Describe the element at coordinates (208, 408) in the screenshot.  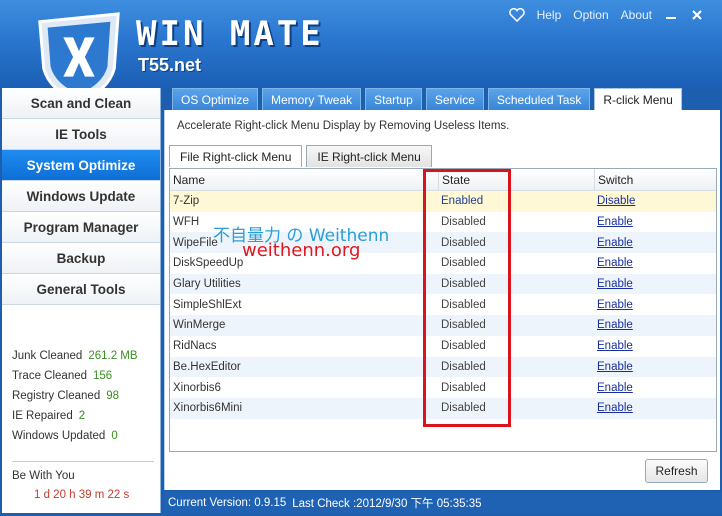
I see `row-name: Xinorbis6Mini` at that location.